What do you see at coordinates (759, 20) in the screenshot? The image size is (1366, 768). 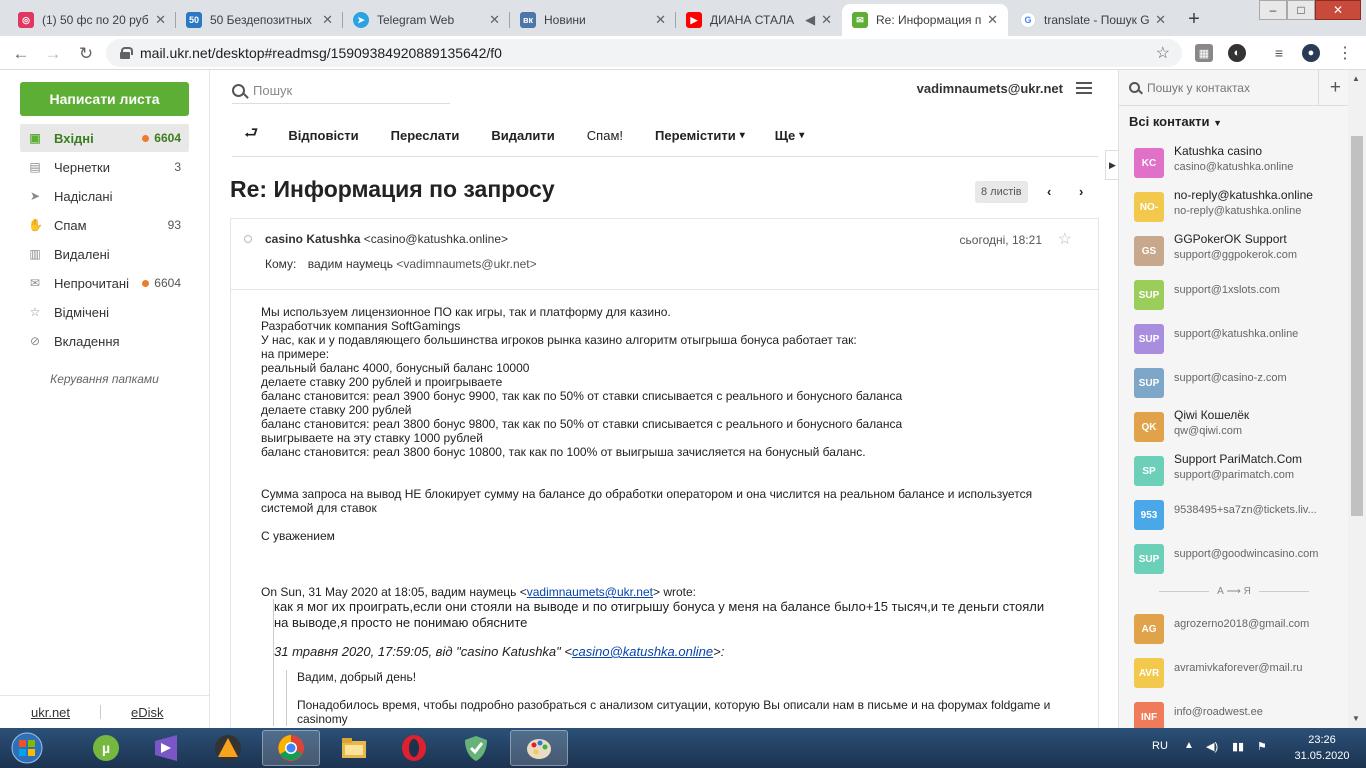 I see `browser-tab: ▶ ДИАНА СТАЛА ◀ ✕` at bounding box center [759, 20].